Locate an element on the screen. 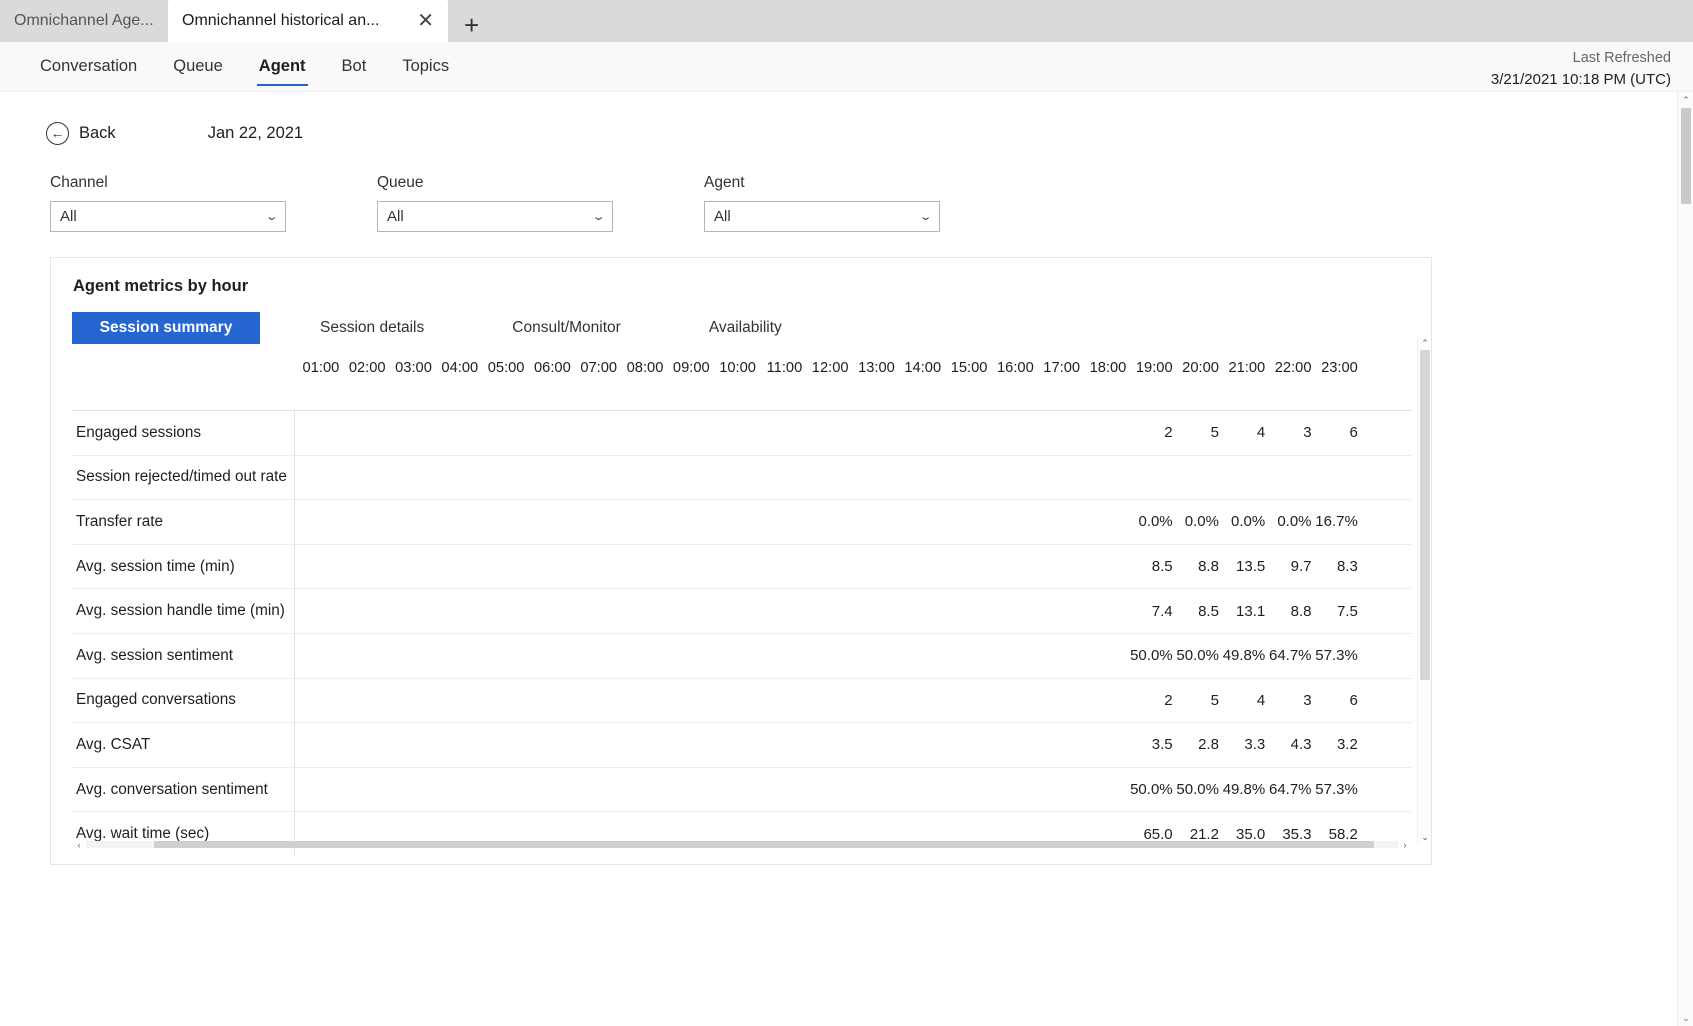 The image size is (1693, 1026). table-row: Transfer rate 0.0% 0.0% 0.0% 0.0% 16.7% is located at coordinates (742, 522).